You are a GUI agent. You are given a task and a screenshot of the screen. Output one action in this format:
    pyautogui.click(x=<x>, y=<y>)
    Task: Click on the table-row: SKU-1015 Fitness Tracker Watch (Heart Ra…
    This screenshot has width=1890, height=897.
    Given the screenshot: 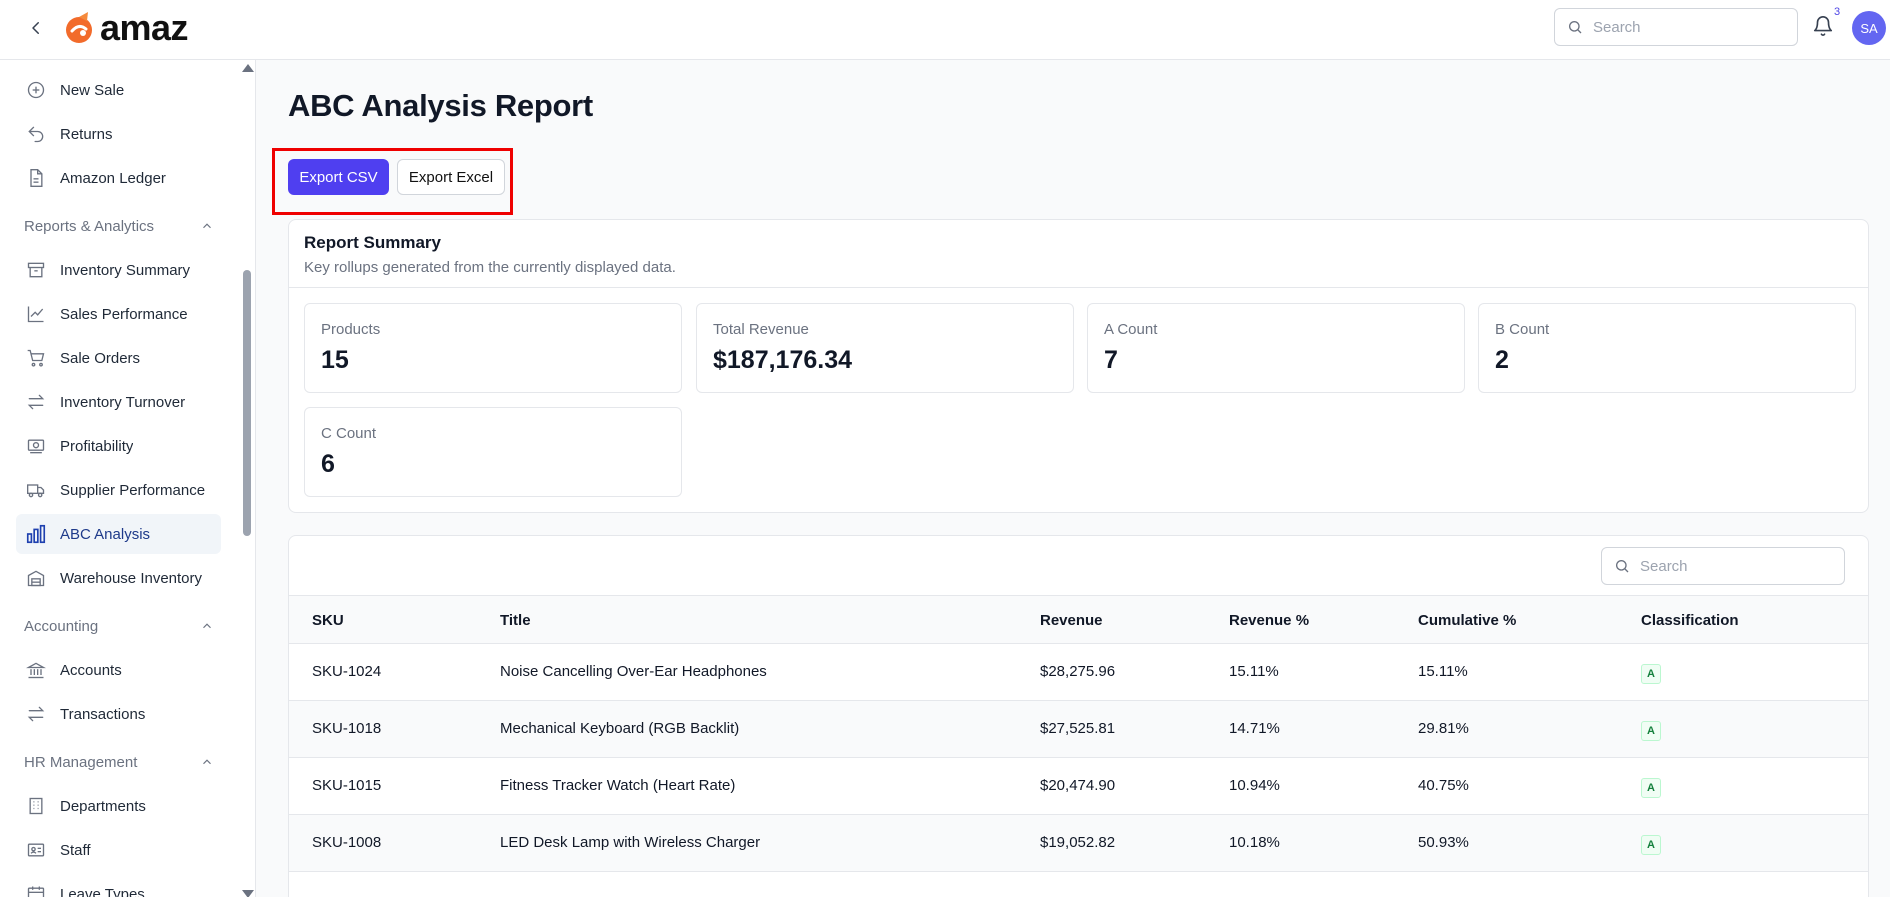 What is the action you would take?
    pyautogui.click(x=1078, y=786)
    